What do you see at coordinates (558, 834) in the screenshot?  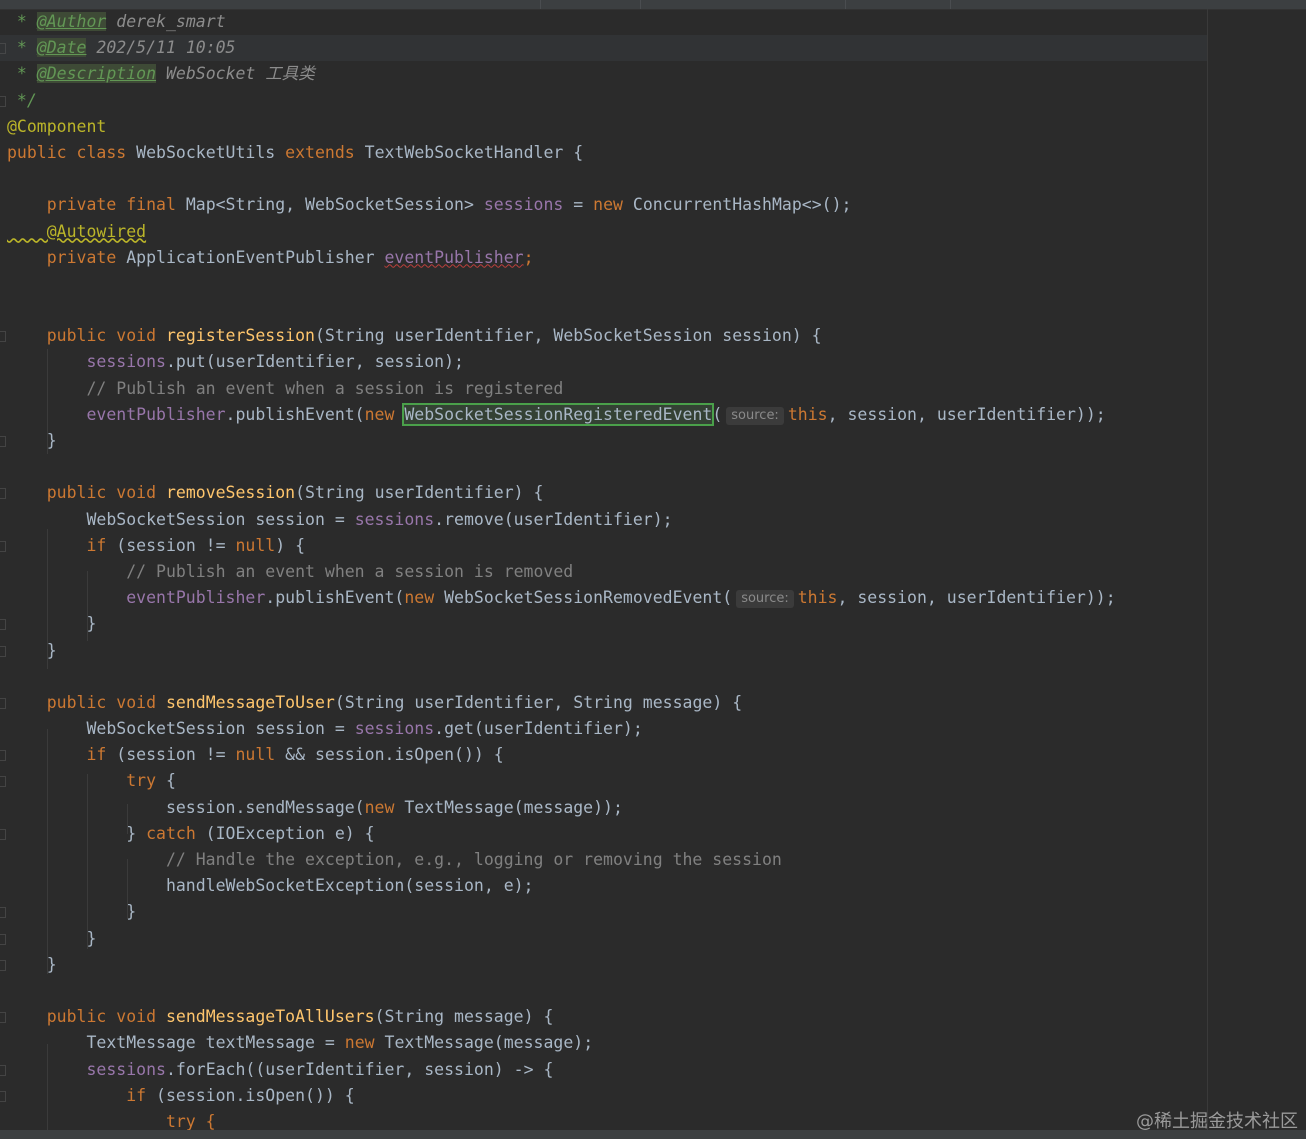 I see `code-line: } catch (IOException e) {` at bounding box center [558, 834].